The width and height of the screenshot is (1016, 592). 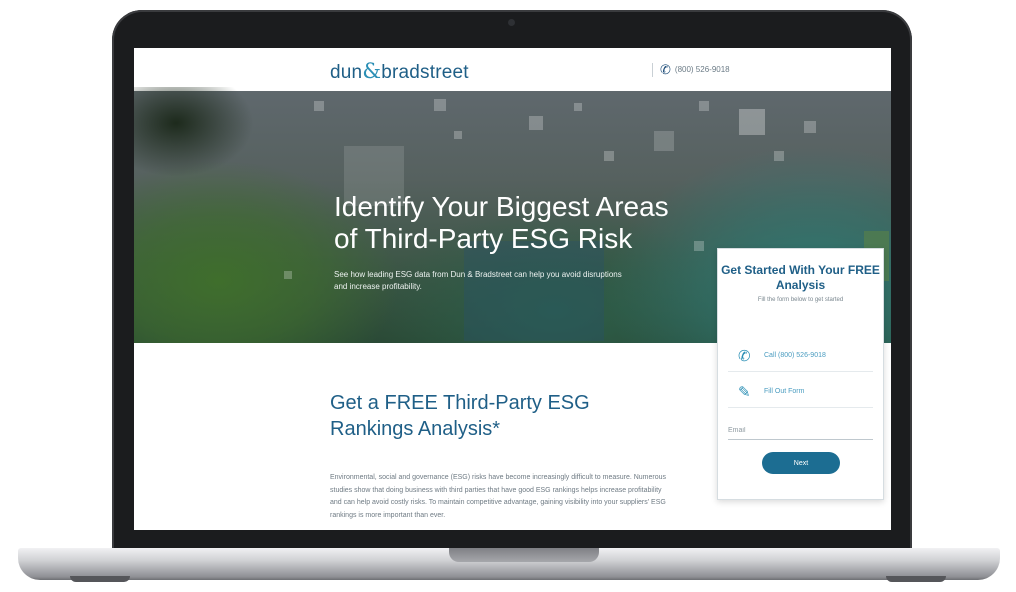 I want to click on header-divider, so click(x=652, y=70).